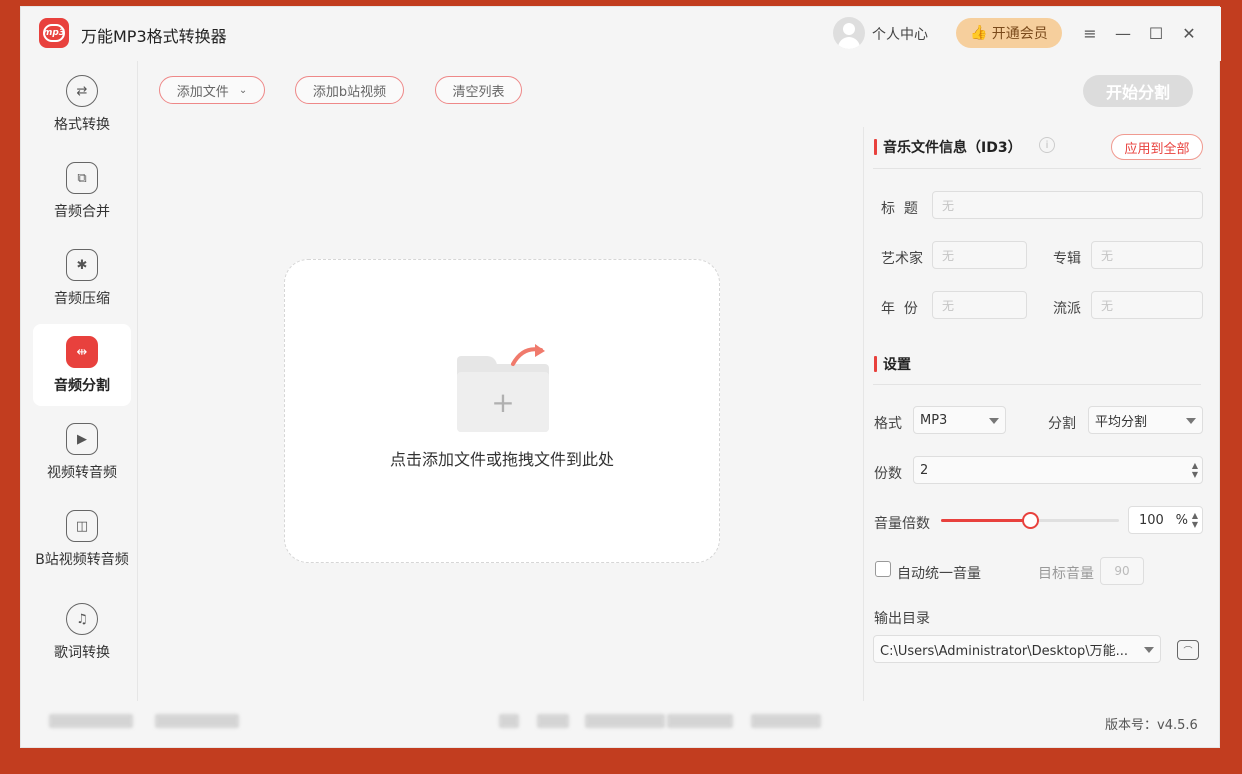  Describe the element at coordinates (82, 299) in the screenshot. I see `sidebar-item-label: 音频压缩` at that location.